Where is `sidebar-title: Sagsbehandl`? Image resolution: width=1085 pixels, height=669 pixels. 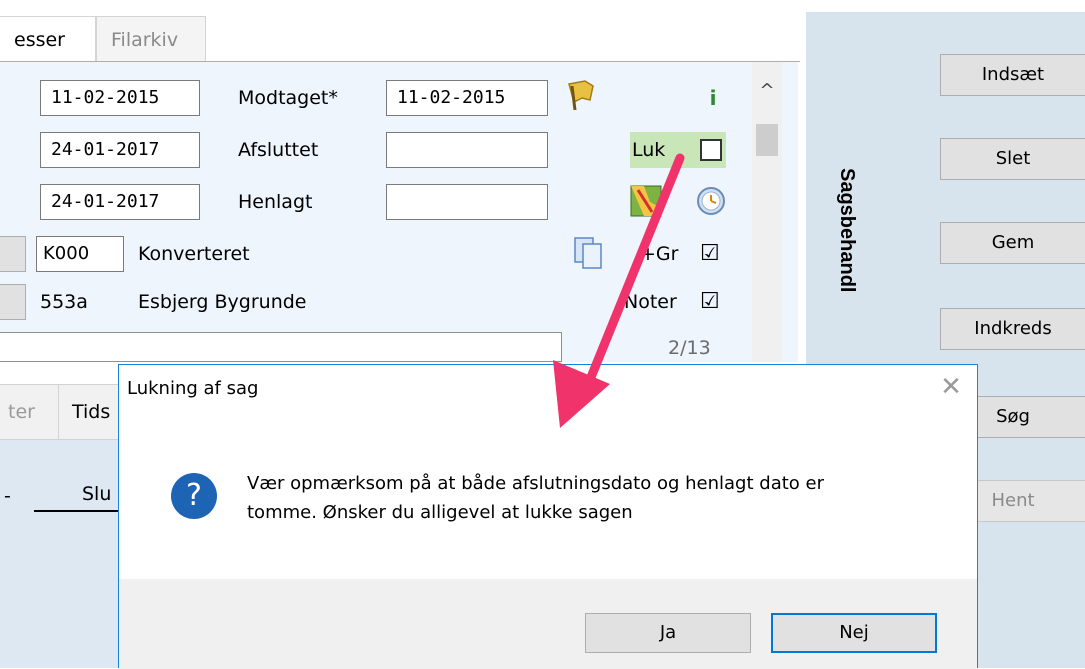 sidebar-title: Sagsbehandl is located at coordinates (847, 230).